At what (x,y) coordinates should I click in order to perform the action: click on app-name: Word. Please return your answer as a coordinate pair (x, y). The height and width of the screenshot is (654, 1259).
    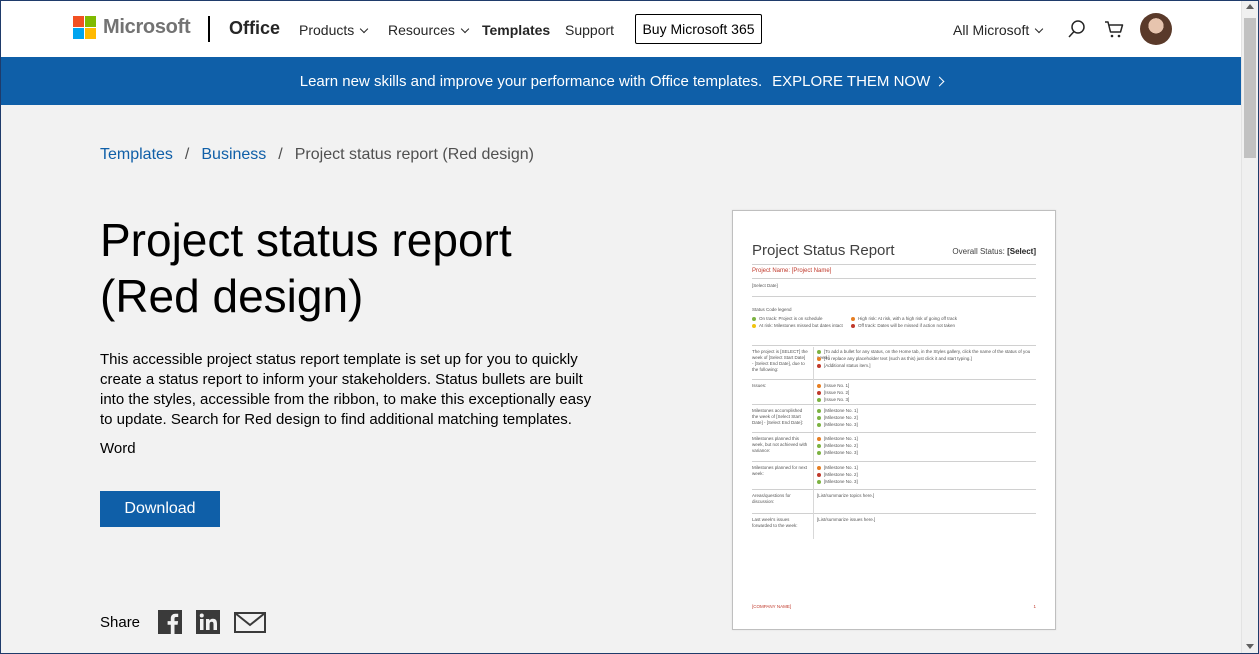
    Looking at the image, I should click on (118, 448).